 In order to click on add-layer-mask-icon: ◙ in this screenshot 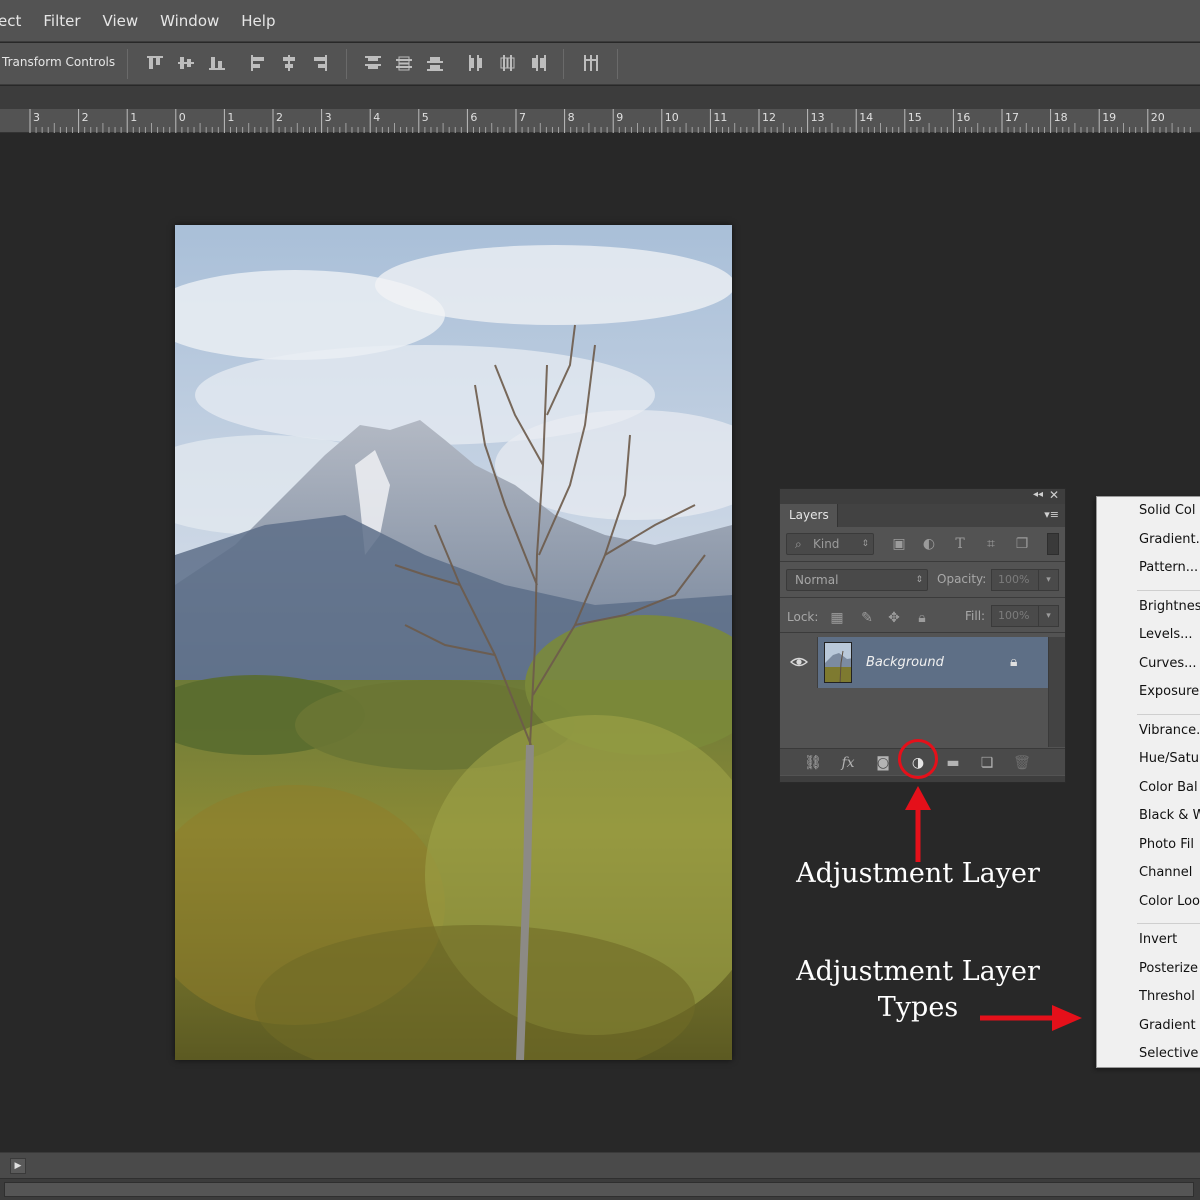, I will do `click(883, 763)`.